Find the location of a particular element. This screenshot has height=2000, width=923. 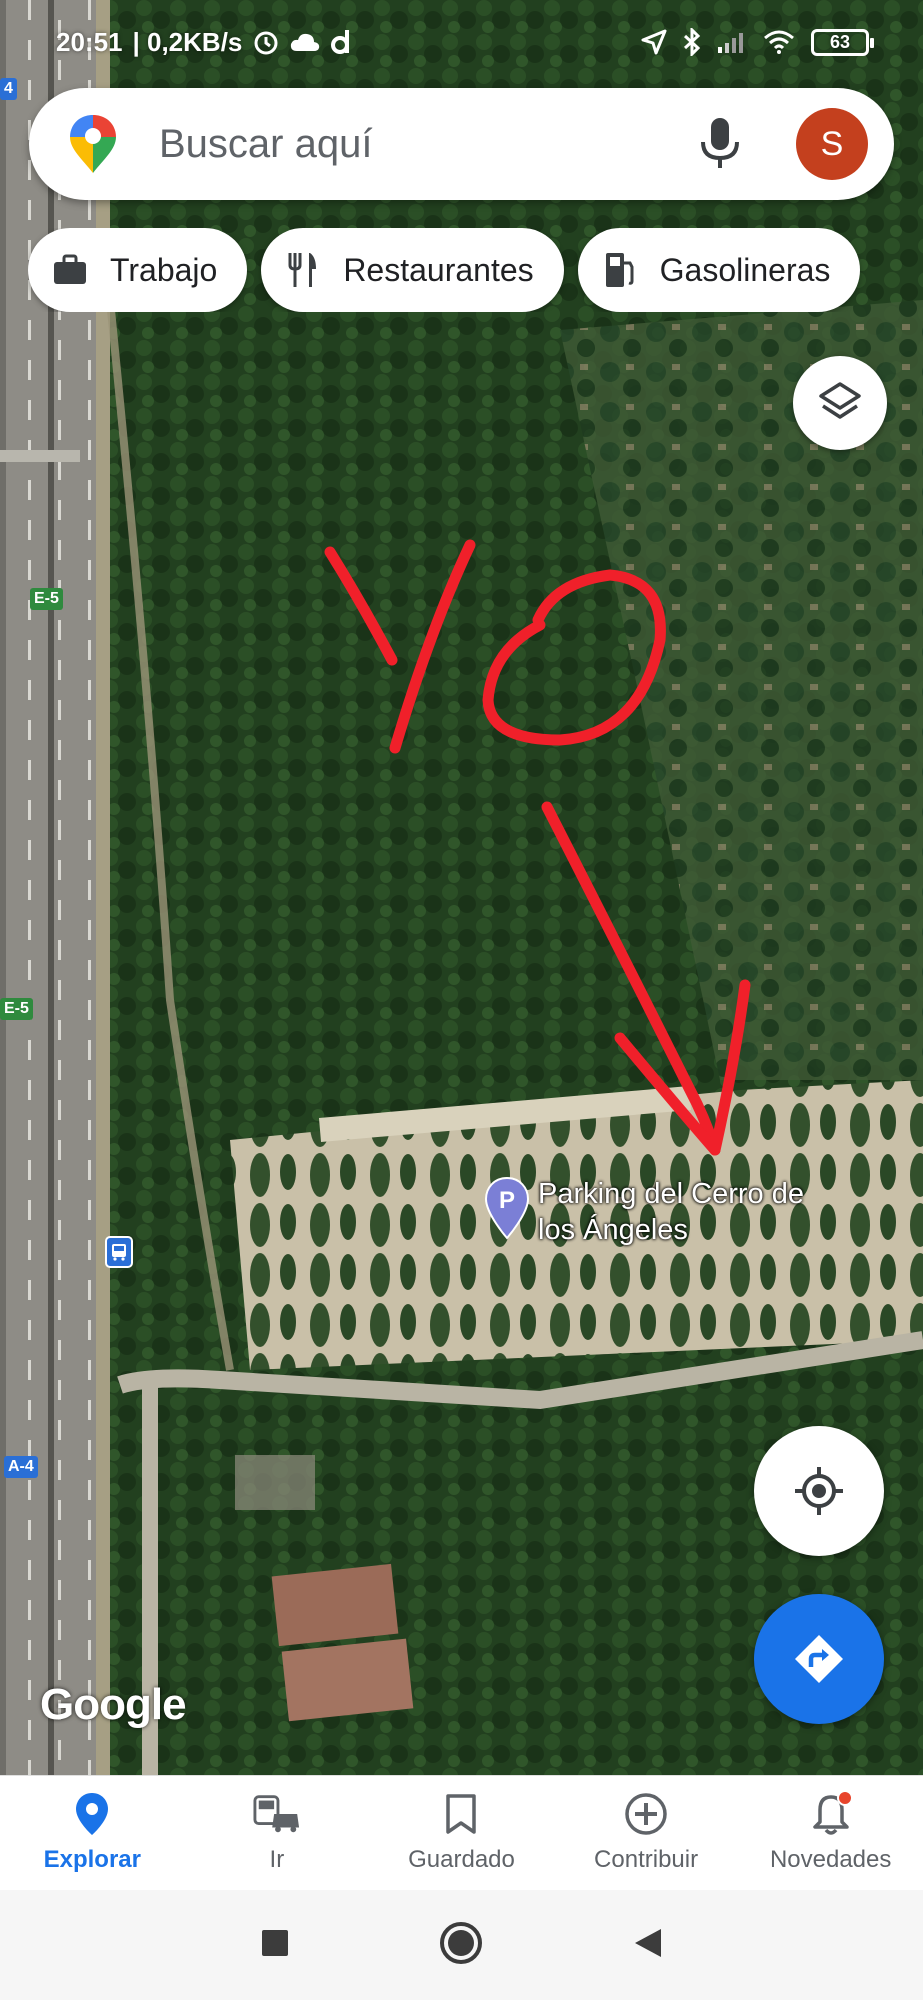

parking-pin-icon: P is located at coordinates (507, 1208).